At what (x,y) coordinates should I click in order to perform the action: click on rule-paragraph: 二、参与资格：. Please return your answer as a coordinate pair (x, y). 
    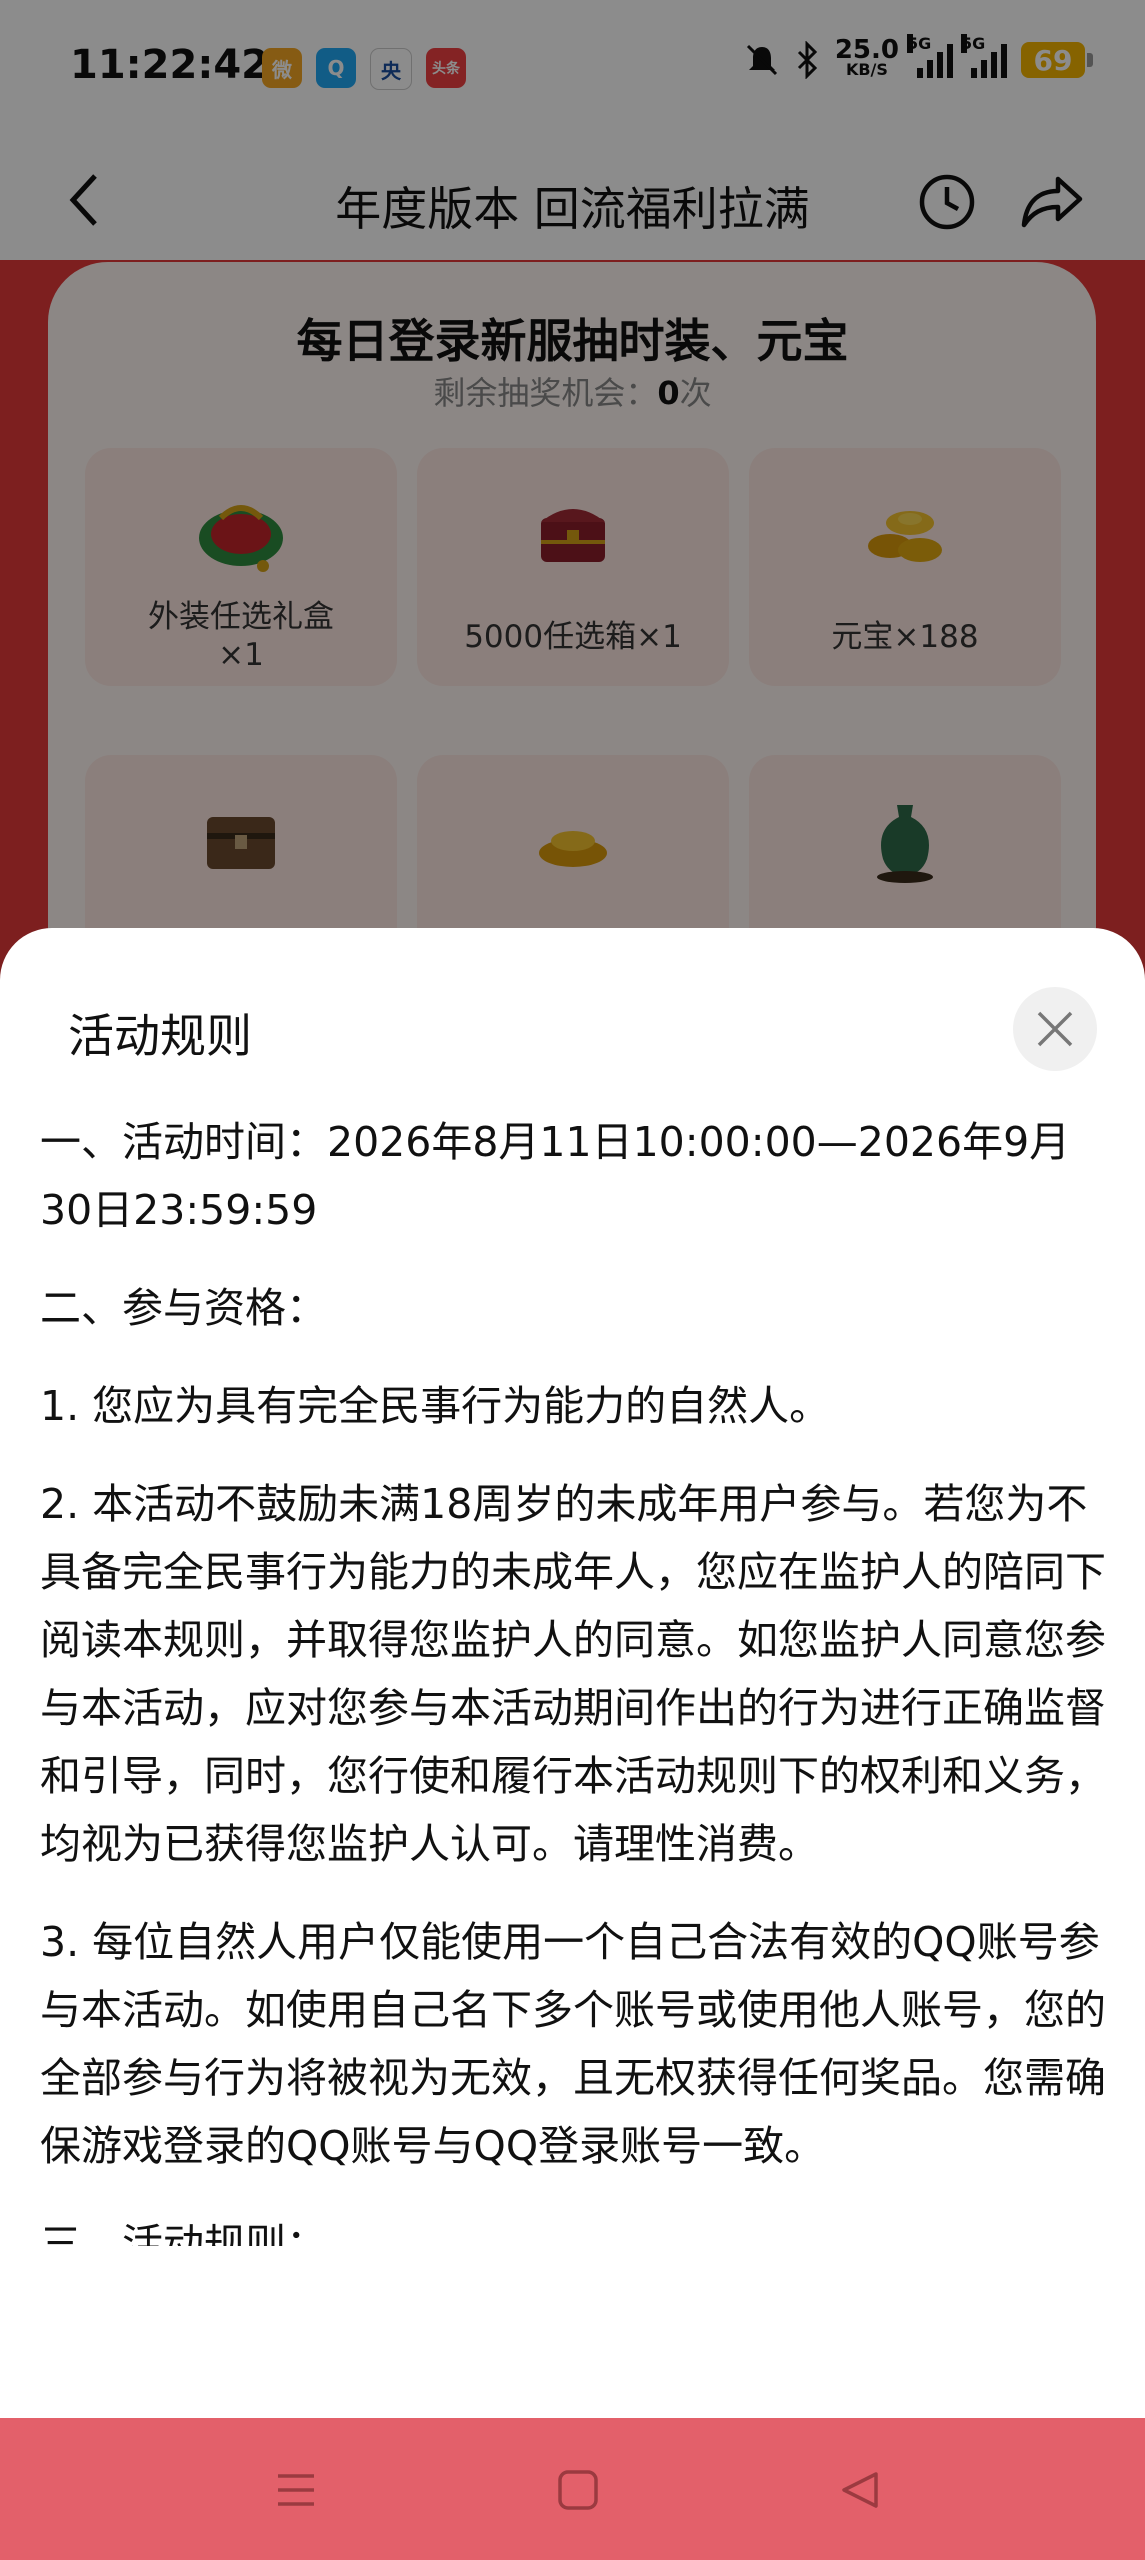
    Looking at the image, I should click on (183, 1308).